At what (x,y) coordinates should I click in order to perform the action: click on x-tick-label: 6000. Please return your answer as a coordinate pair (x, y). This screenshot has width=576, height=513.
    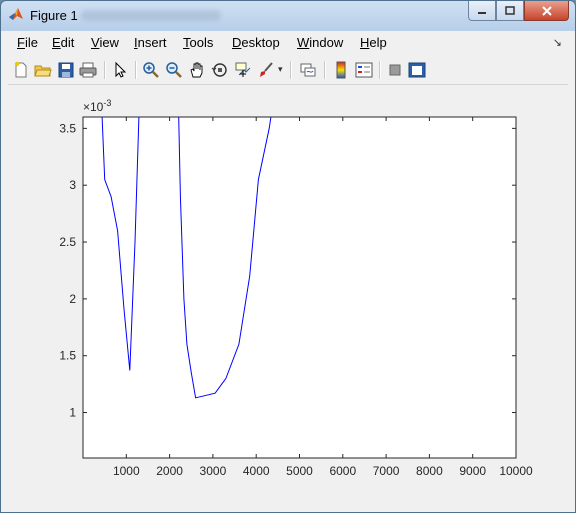
    Looking at the image, I should click on (342, 471).